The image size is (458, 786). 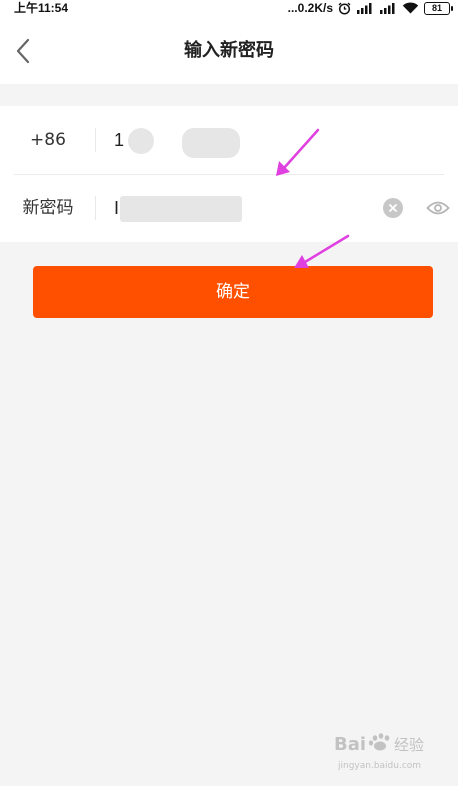 I want to click on password-row: 新密码 I 6, so click(x=229, y=208).